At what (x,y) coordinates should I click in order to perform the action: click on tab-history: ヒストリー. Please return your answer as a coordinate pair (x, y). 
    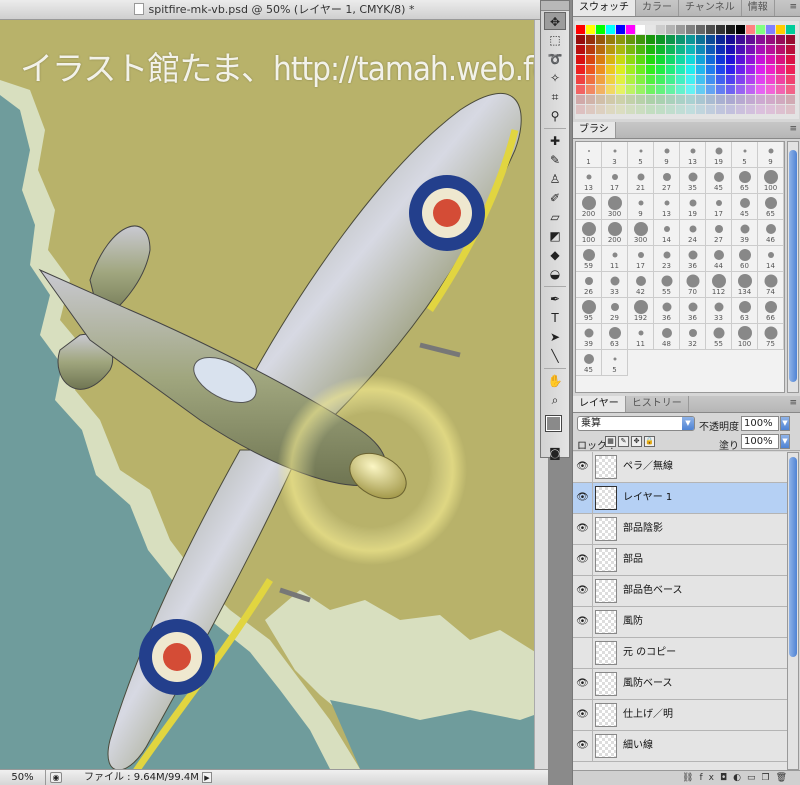
    Looking at the image, I should click on (657, 404).